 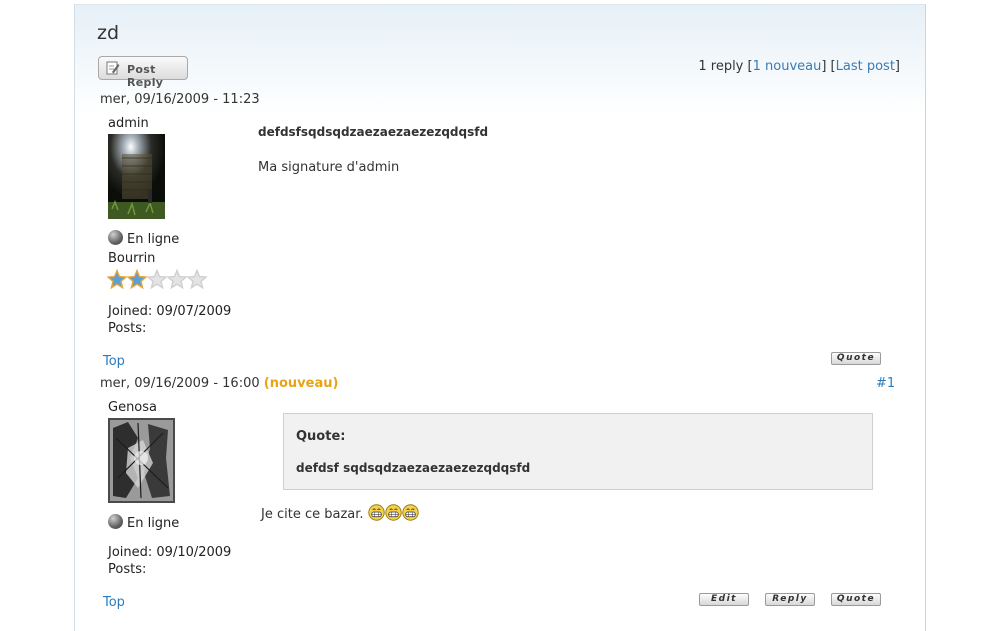 I want to click on post-permalink: #1, so click(x=885, y=383).